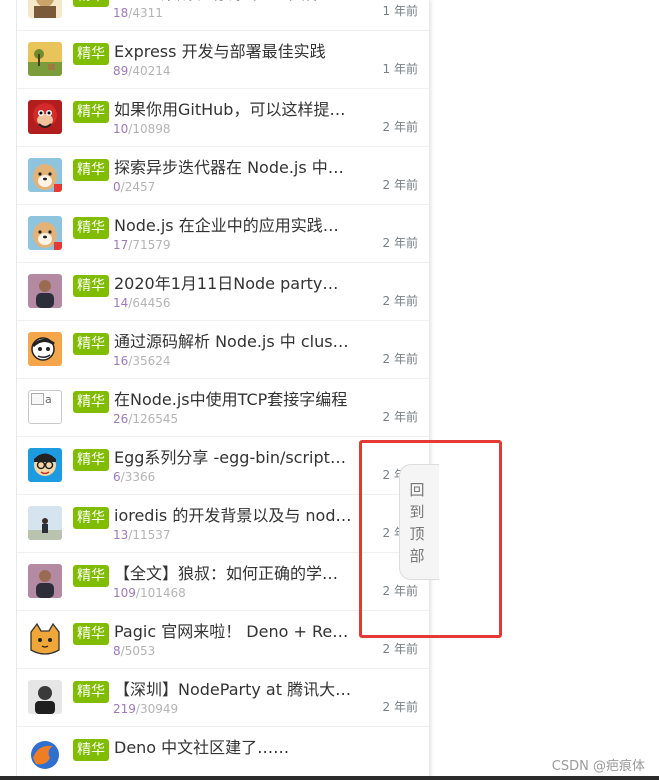 The image size is (659, 780). I want to click on topic-row: 精华 探索异步迭代器在 Node.js 中的... 0/2457 2 年前, so click(223, 176).